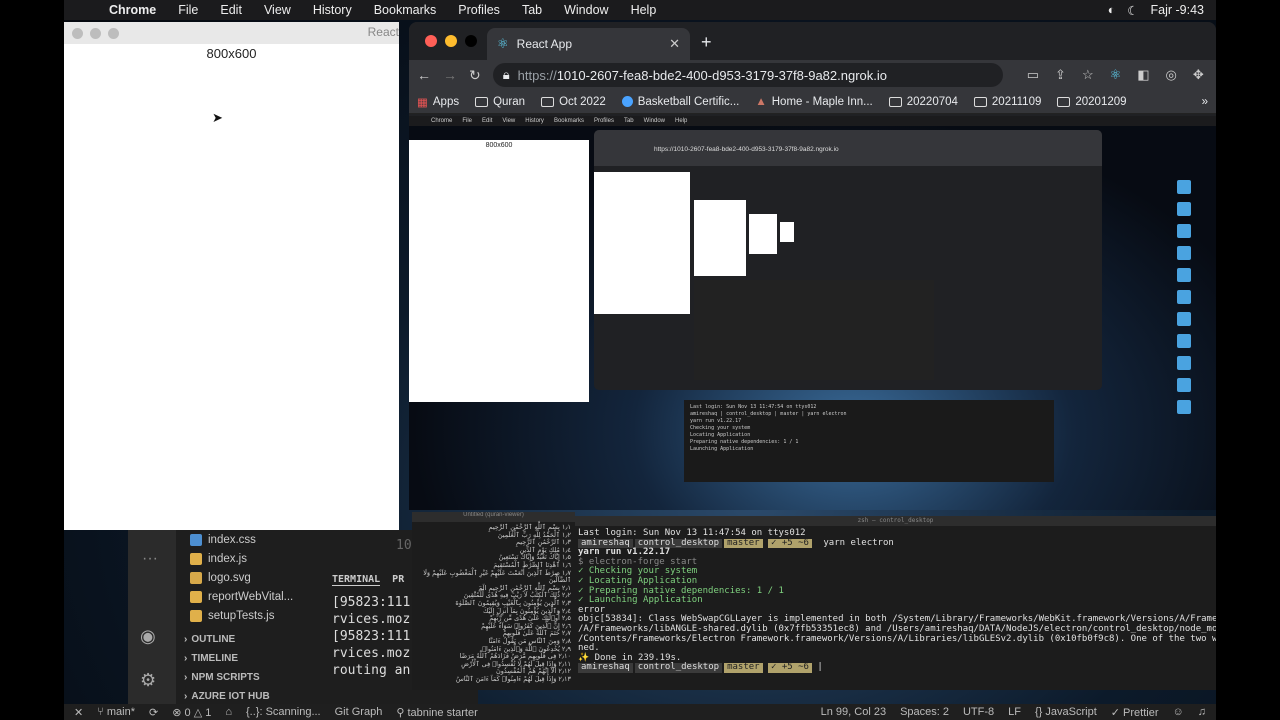  Describe the element at coordinates (246, 639) in the screenshot. I see `section-outline: › OUTLINE` at that location.